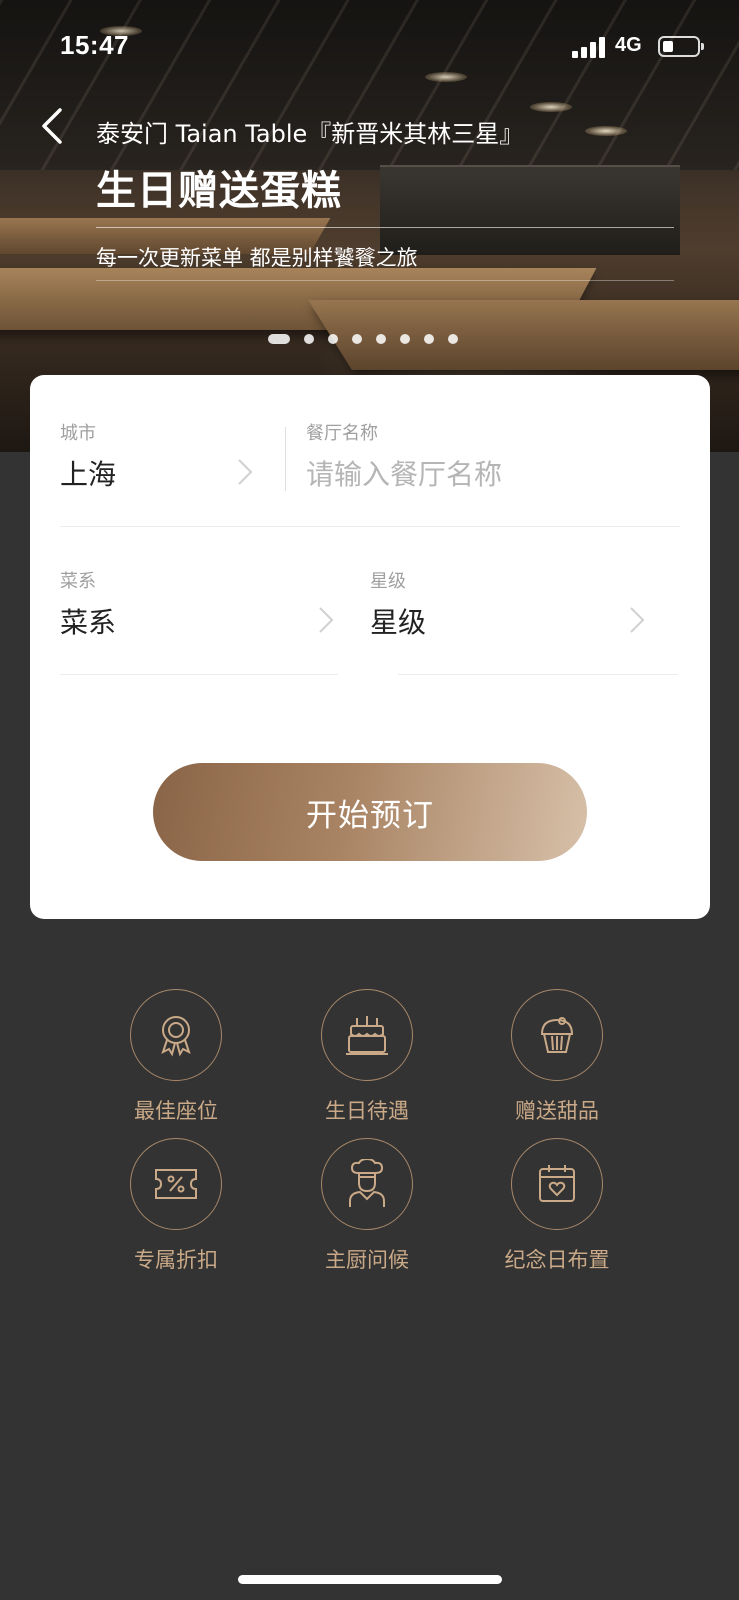 The image size is (739, 1600). I want to click on award-medal-icon, so click(176, 1036).